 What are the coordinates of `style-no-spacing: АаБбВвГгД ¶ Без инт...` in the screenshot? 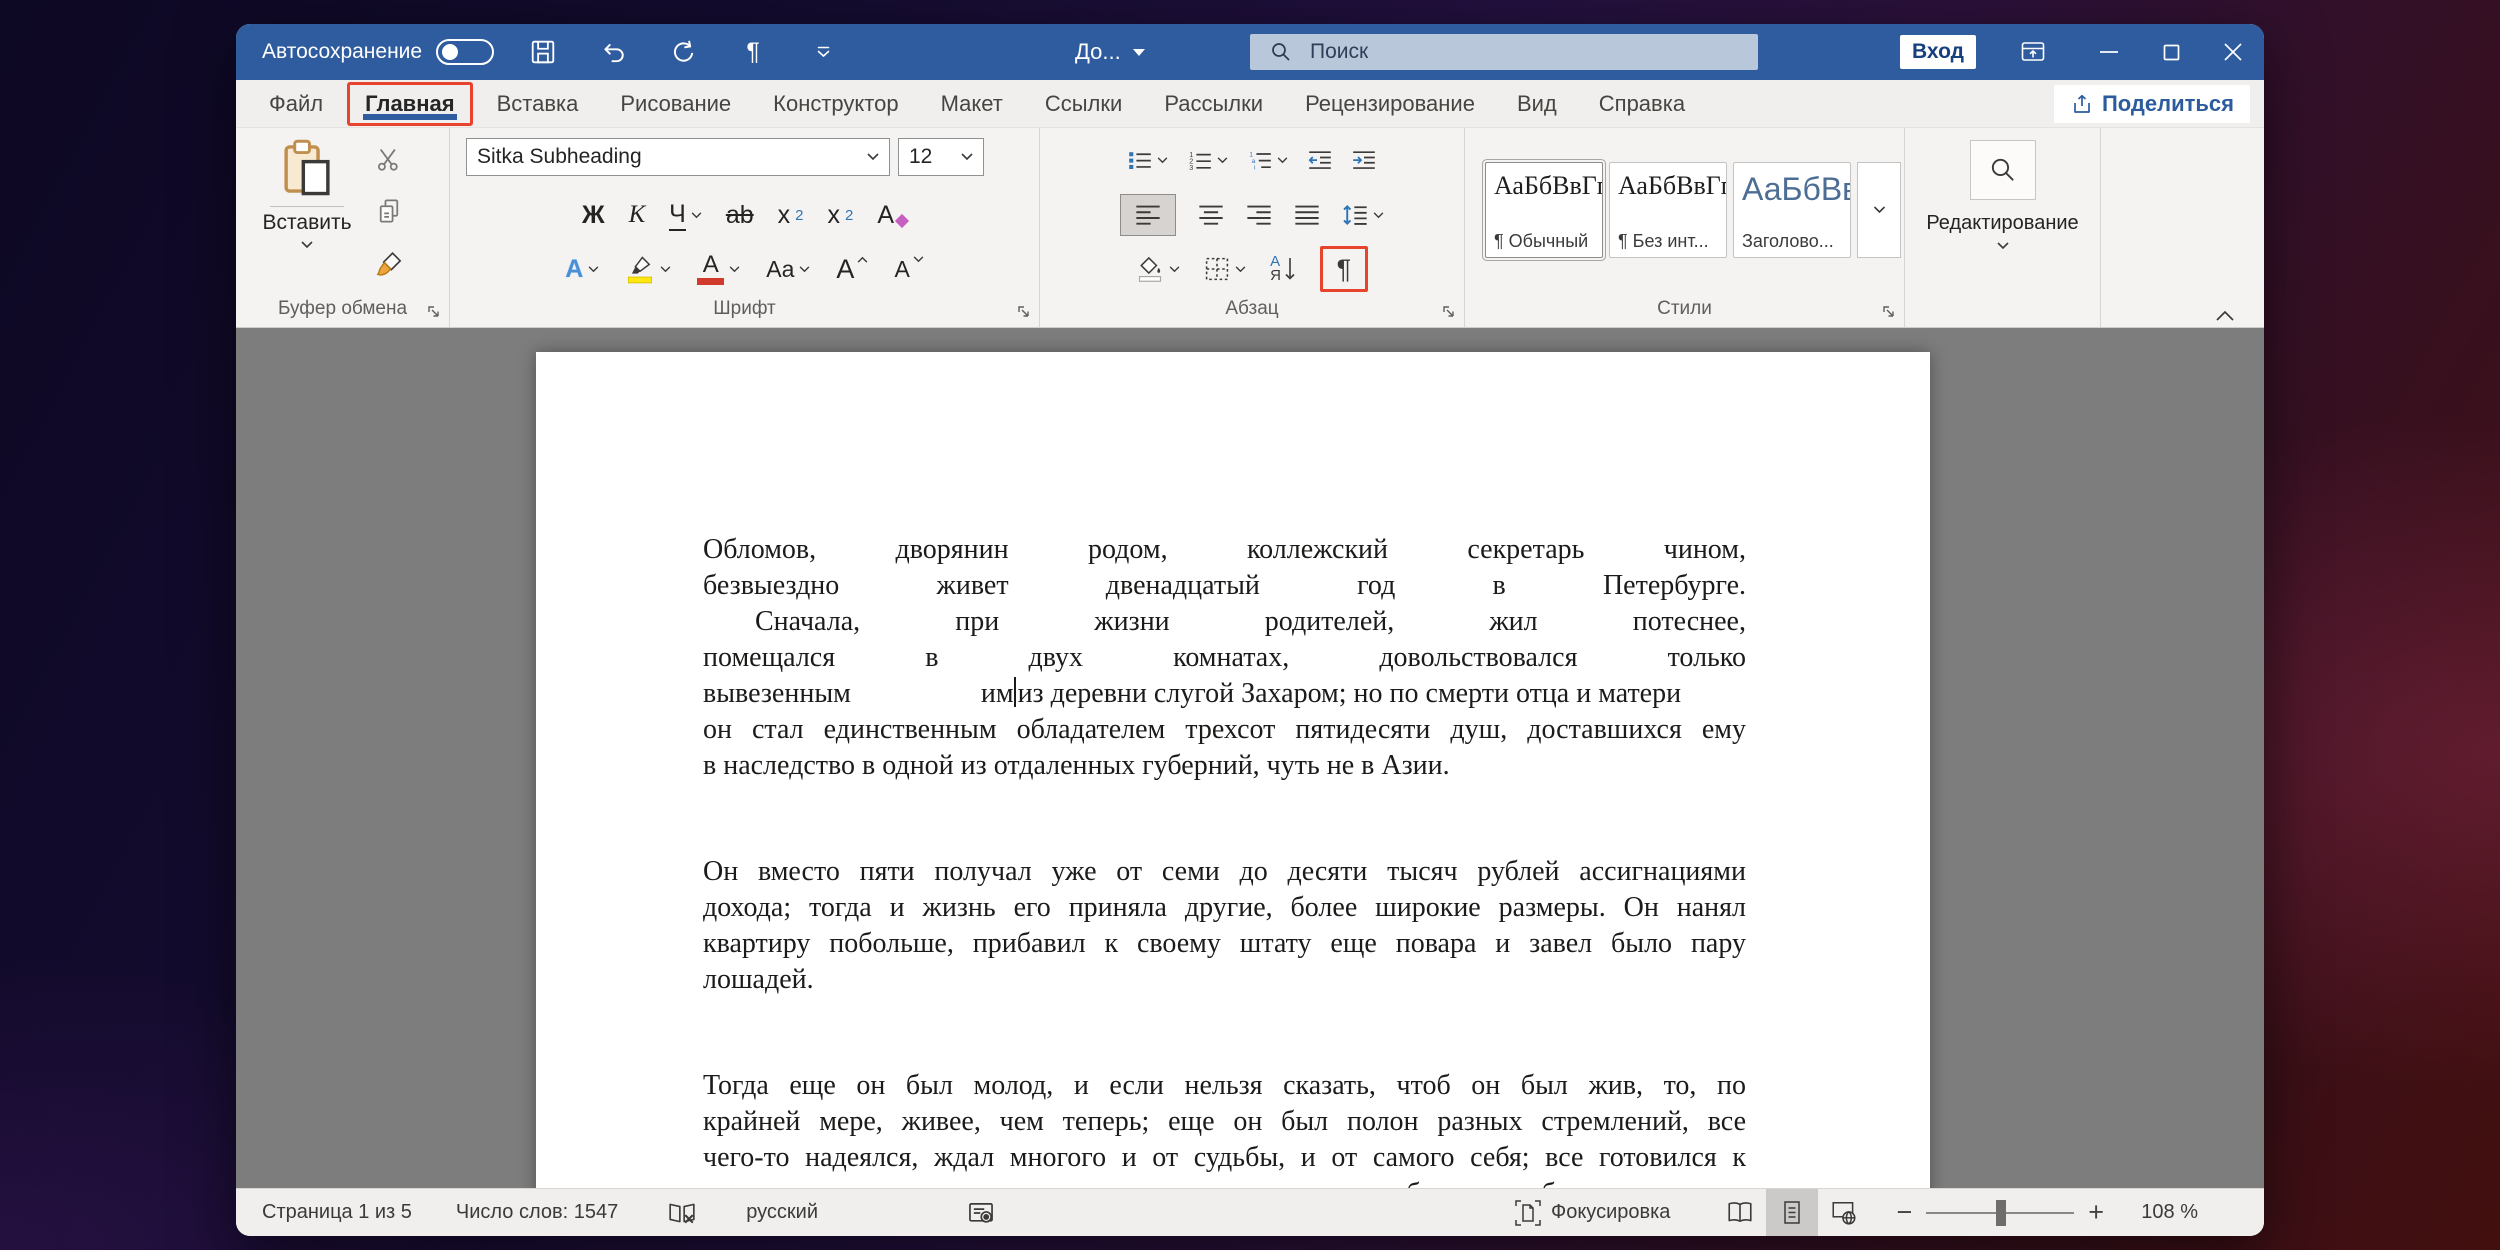 It's located at (1668, 210).